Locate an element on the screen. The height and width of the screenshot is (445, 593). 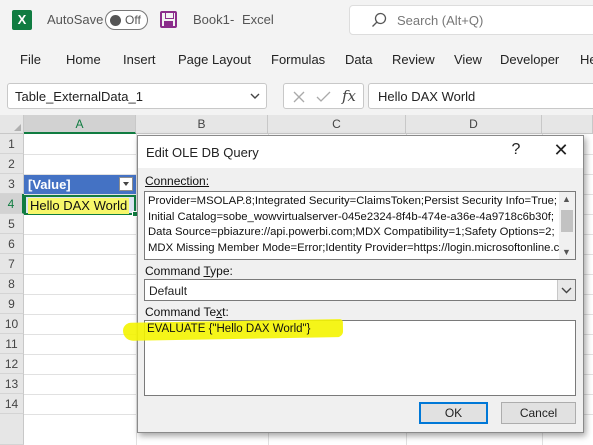
toggle-knob is located at coordinates (115, 20).